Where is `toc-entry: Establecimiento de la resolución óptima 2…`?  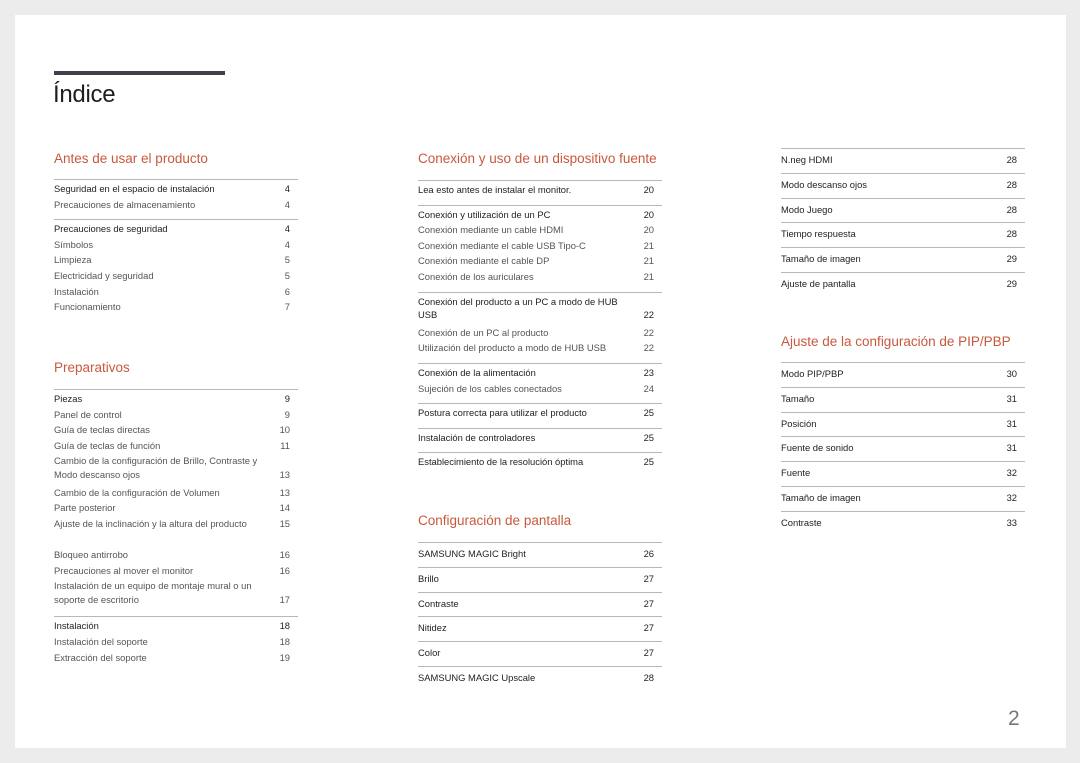
toc-entry: Establecimiento de la resolución óptima 2… is located at coordinates (540, 462).